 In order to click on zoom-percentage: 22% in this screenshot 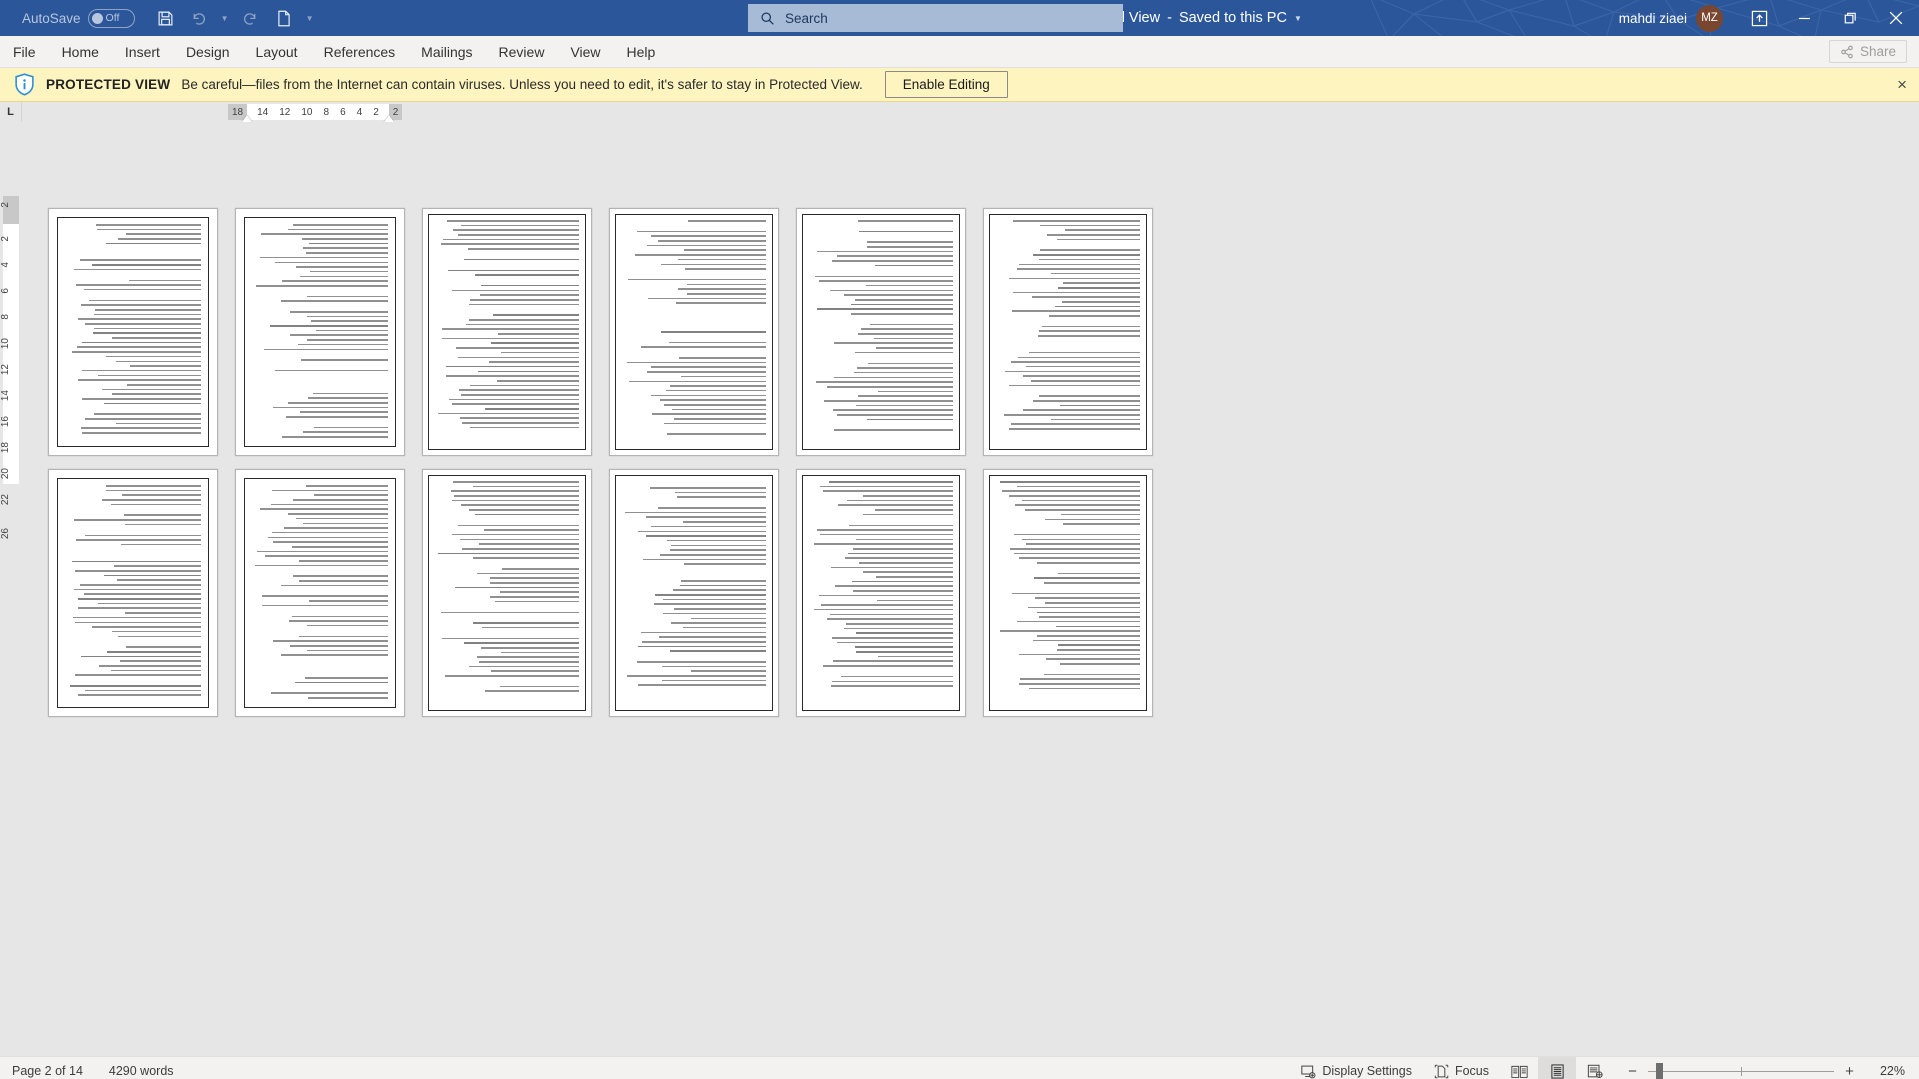, I will do `click(1885, 1071)`.